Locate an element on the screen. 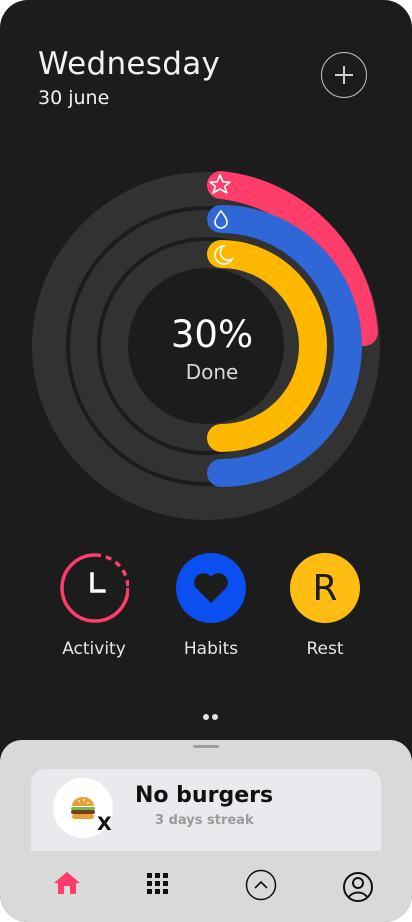 Image resolution: width=412 pixels, height=922 pixels. category-activity: Activity is located at coordinates (94, 606).